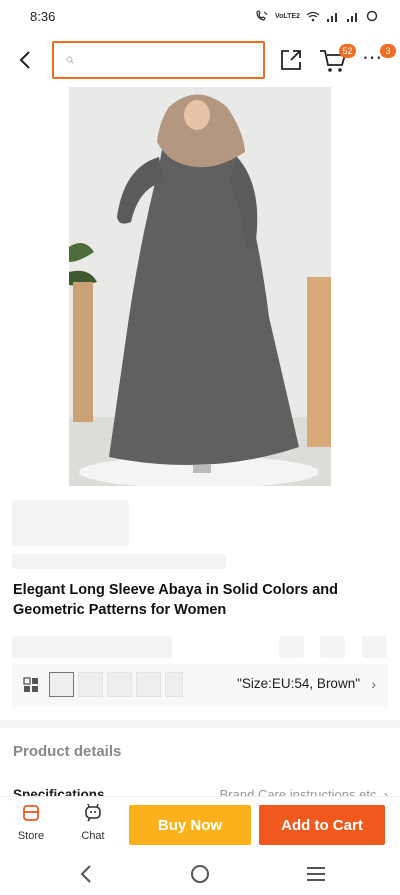  Describe the element at coordinates (347, 51) in the screenshot. I see `cart-count-badge: 52` at that location.